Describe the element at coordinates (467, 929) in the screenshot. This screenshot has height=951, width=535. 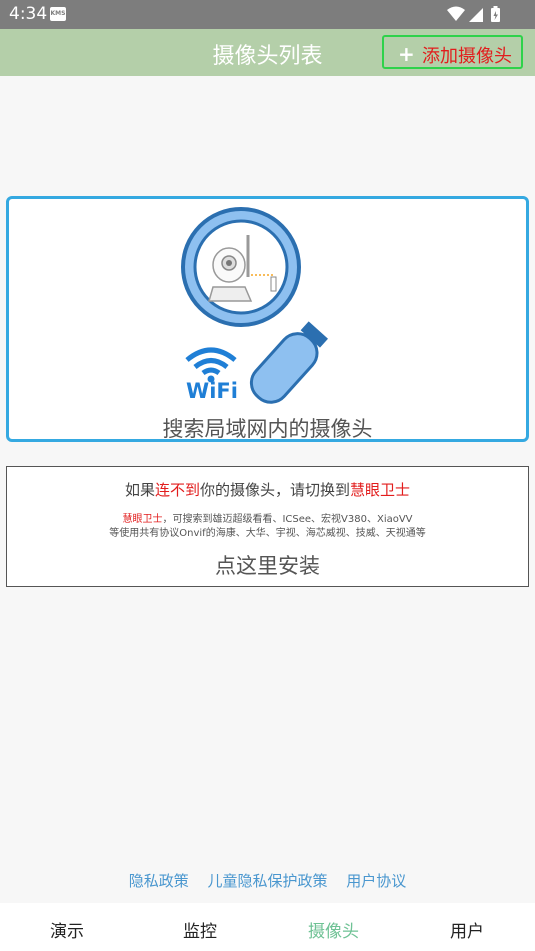
I see `tab-user: 用户` at that location.